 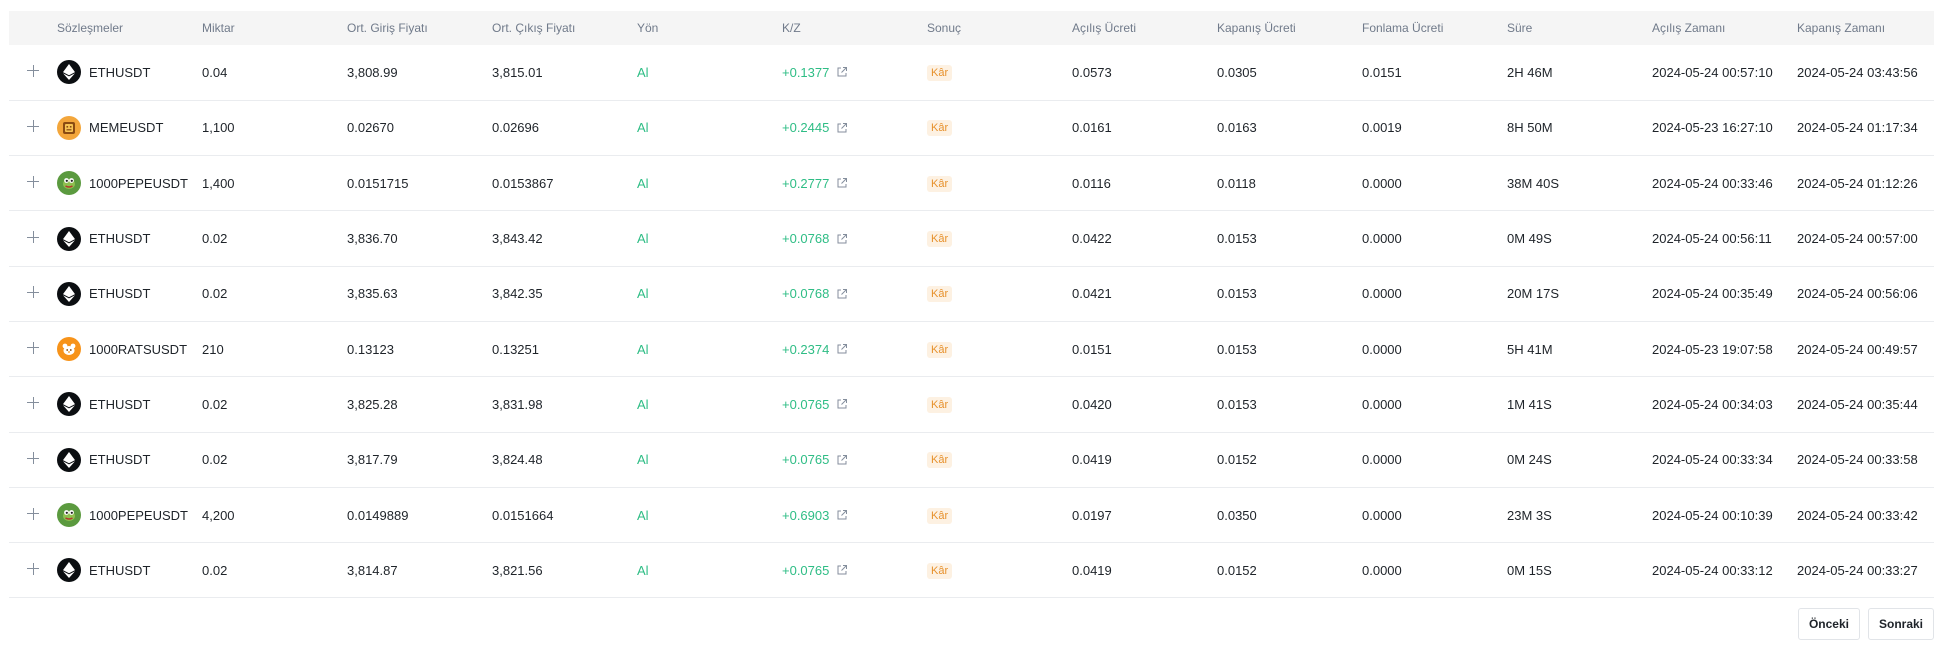 I want to click on avg-entry-price-cell: 3,835.63, so click(x=372, y=294).